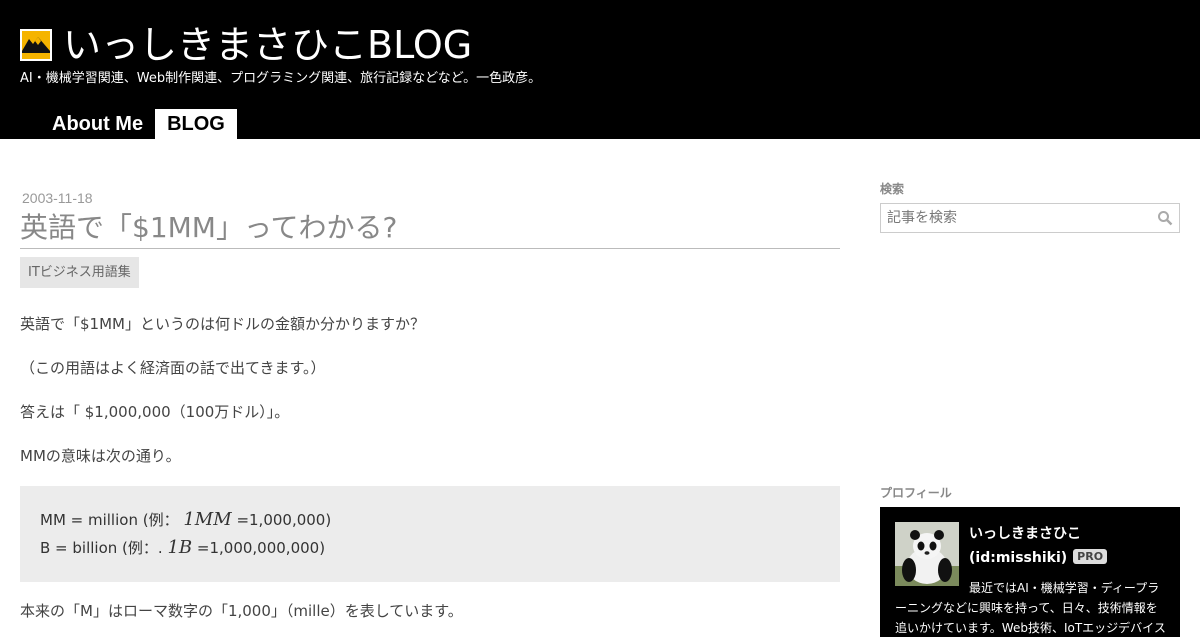 The height and width of the screenshot is (637, 1200). Describe the element at coordinates (57, 198) in the screenshot. I see `entry-date: 2003-11-18` at that location.